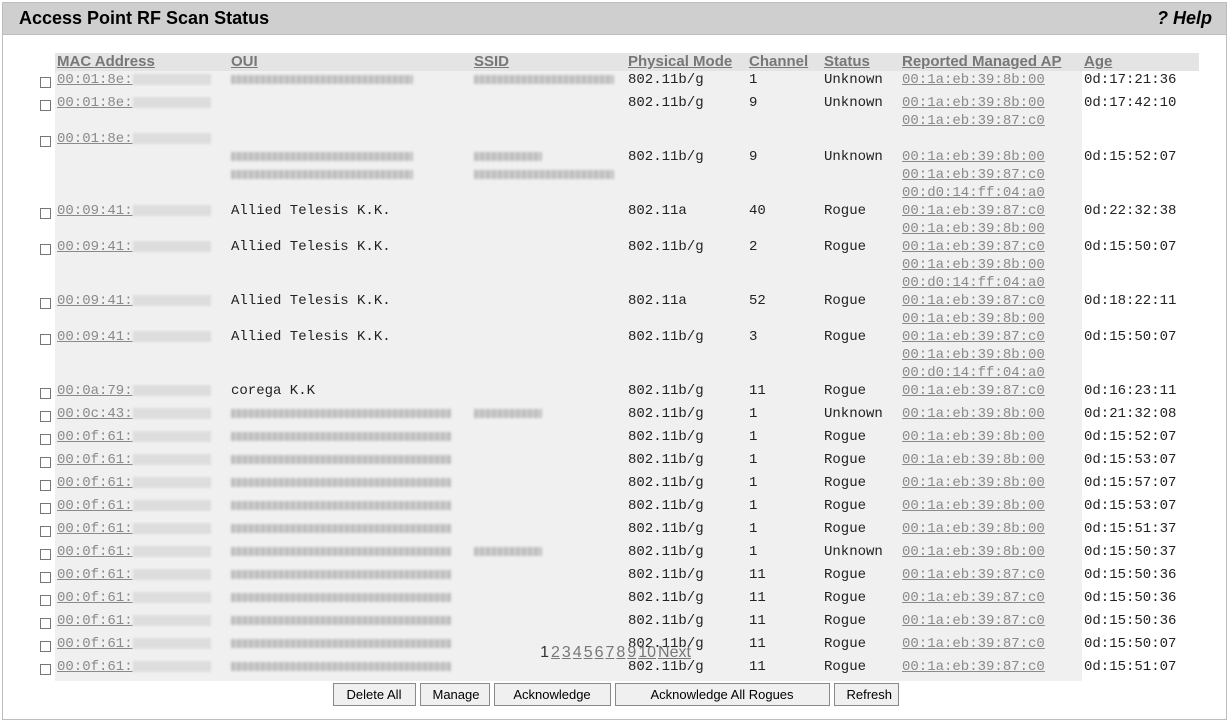  Describe the element at coordinates (631, 652) in the screenshot. I see `page-link-9: 9` at that location.